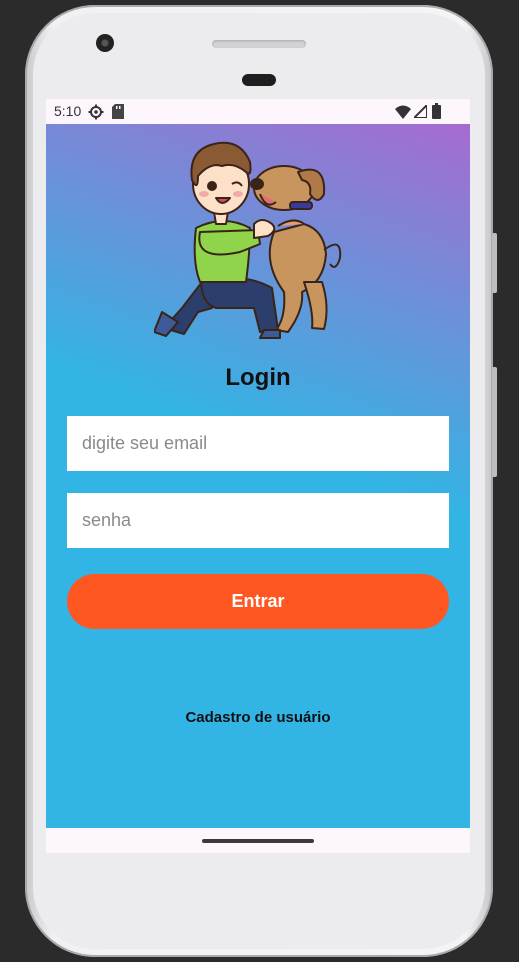 The width and height of the screenshot is (519, 962). What do you see at coordinates (258, 443) in the screenshot?
I see `email-field` at bounding box center [258, 443].